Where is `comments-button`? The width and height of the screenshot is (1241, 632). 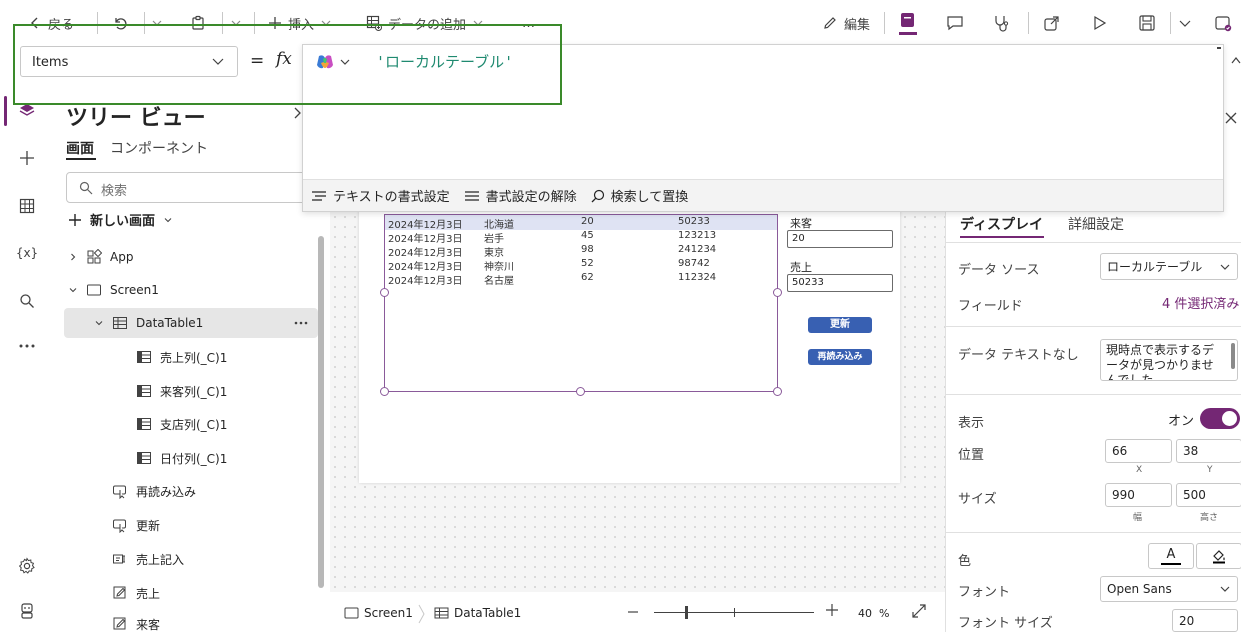
comments-button is located at coordinates (955, 23).